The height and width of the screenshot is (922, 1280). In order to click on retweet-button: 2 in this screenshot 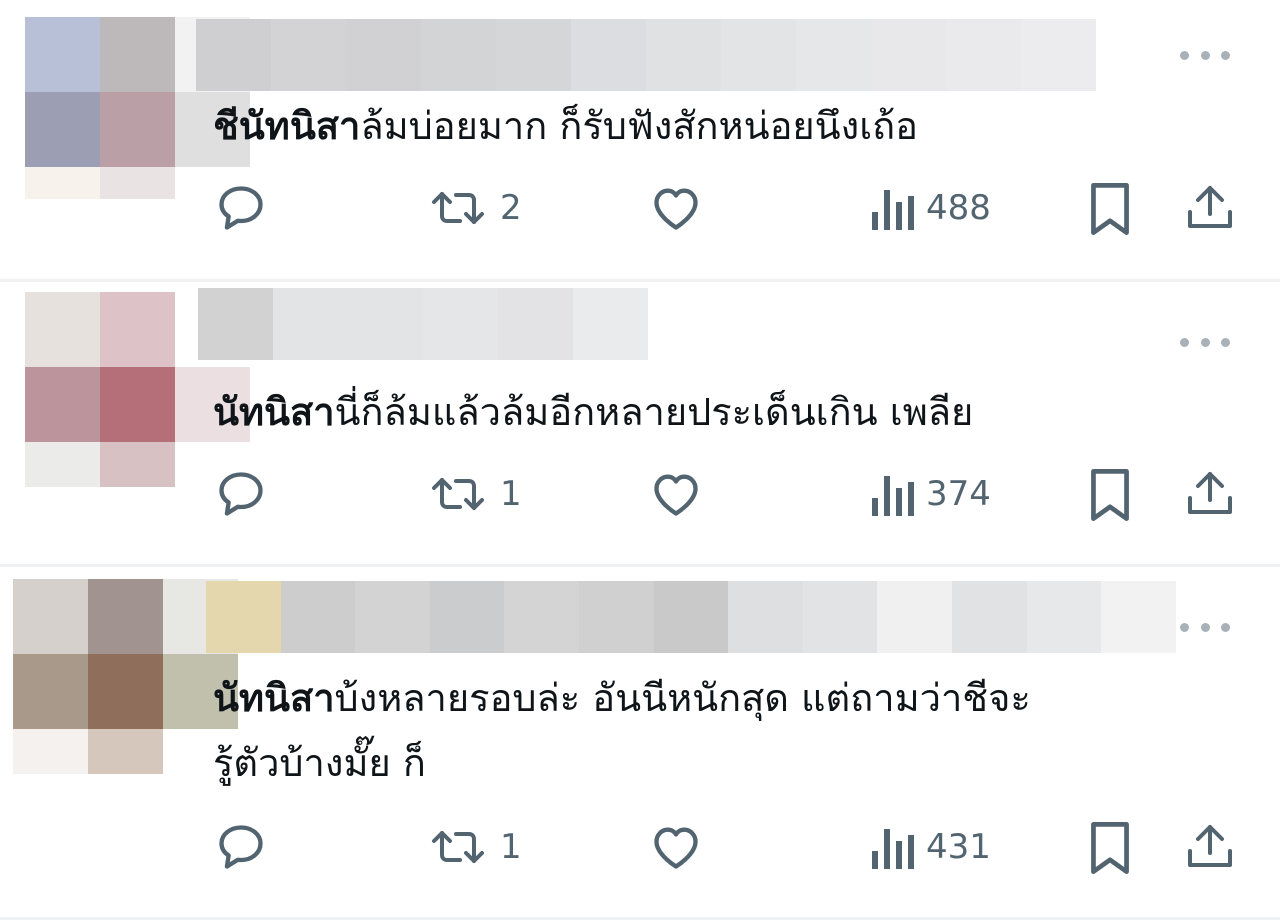, I will do `click(475, 208)`.